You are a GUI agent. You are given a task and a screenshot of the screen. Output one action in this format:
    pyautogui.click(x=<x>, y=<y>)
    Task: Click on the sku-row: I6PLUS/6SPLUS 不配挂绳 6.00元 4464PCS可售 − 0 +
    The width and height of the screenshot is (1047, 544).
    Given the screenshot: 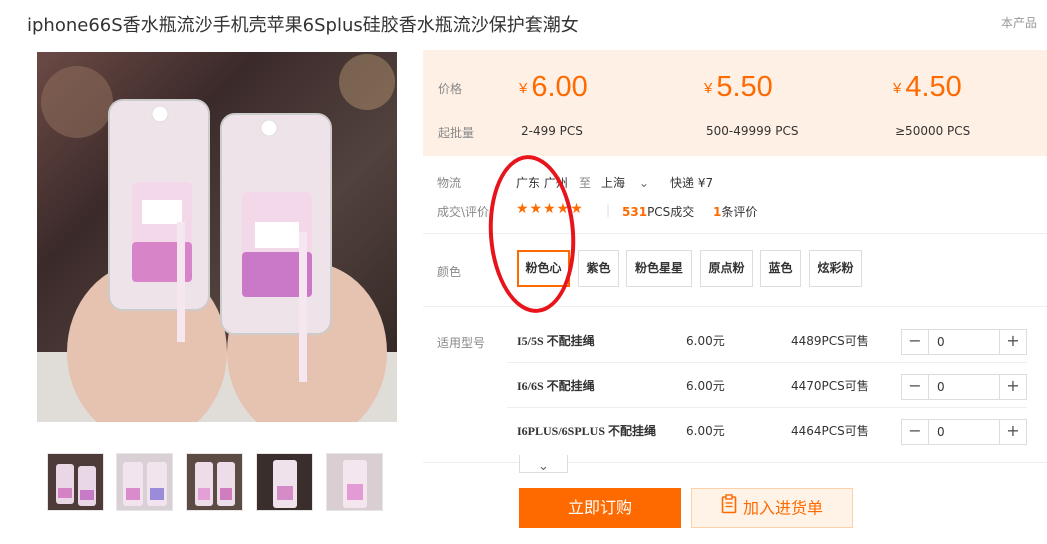 What is the action you would take?
    pyautogui.click(x=767, y=430)
    